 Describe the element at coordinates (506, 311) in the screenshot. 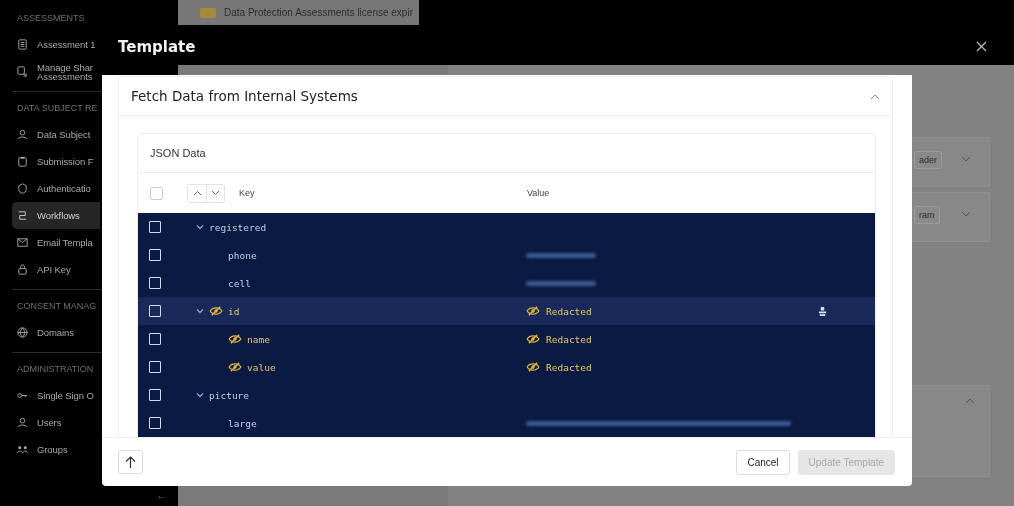

I see `tree-row: id Redacted` at that location.